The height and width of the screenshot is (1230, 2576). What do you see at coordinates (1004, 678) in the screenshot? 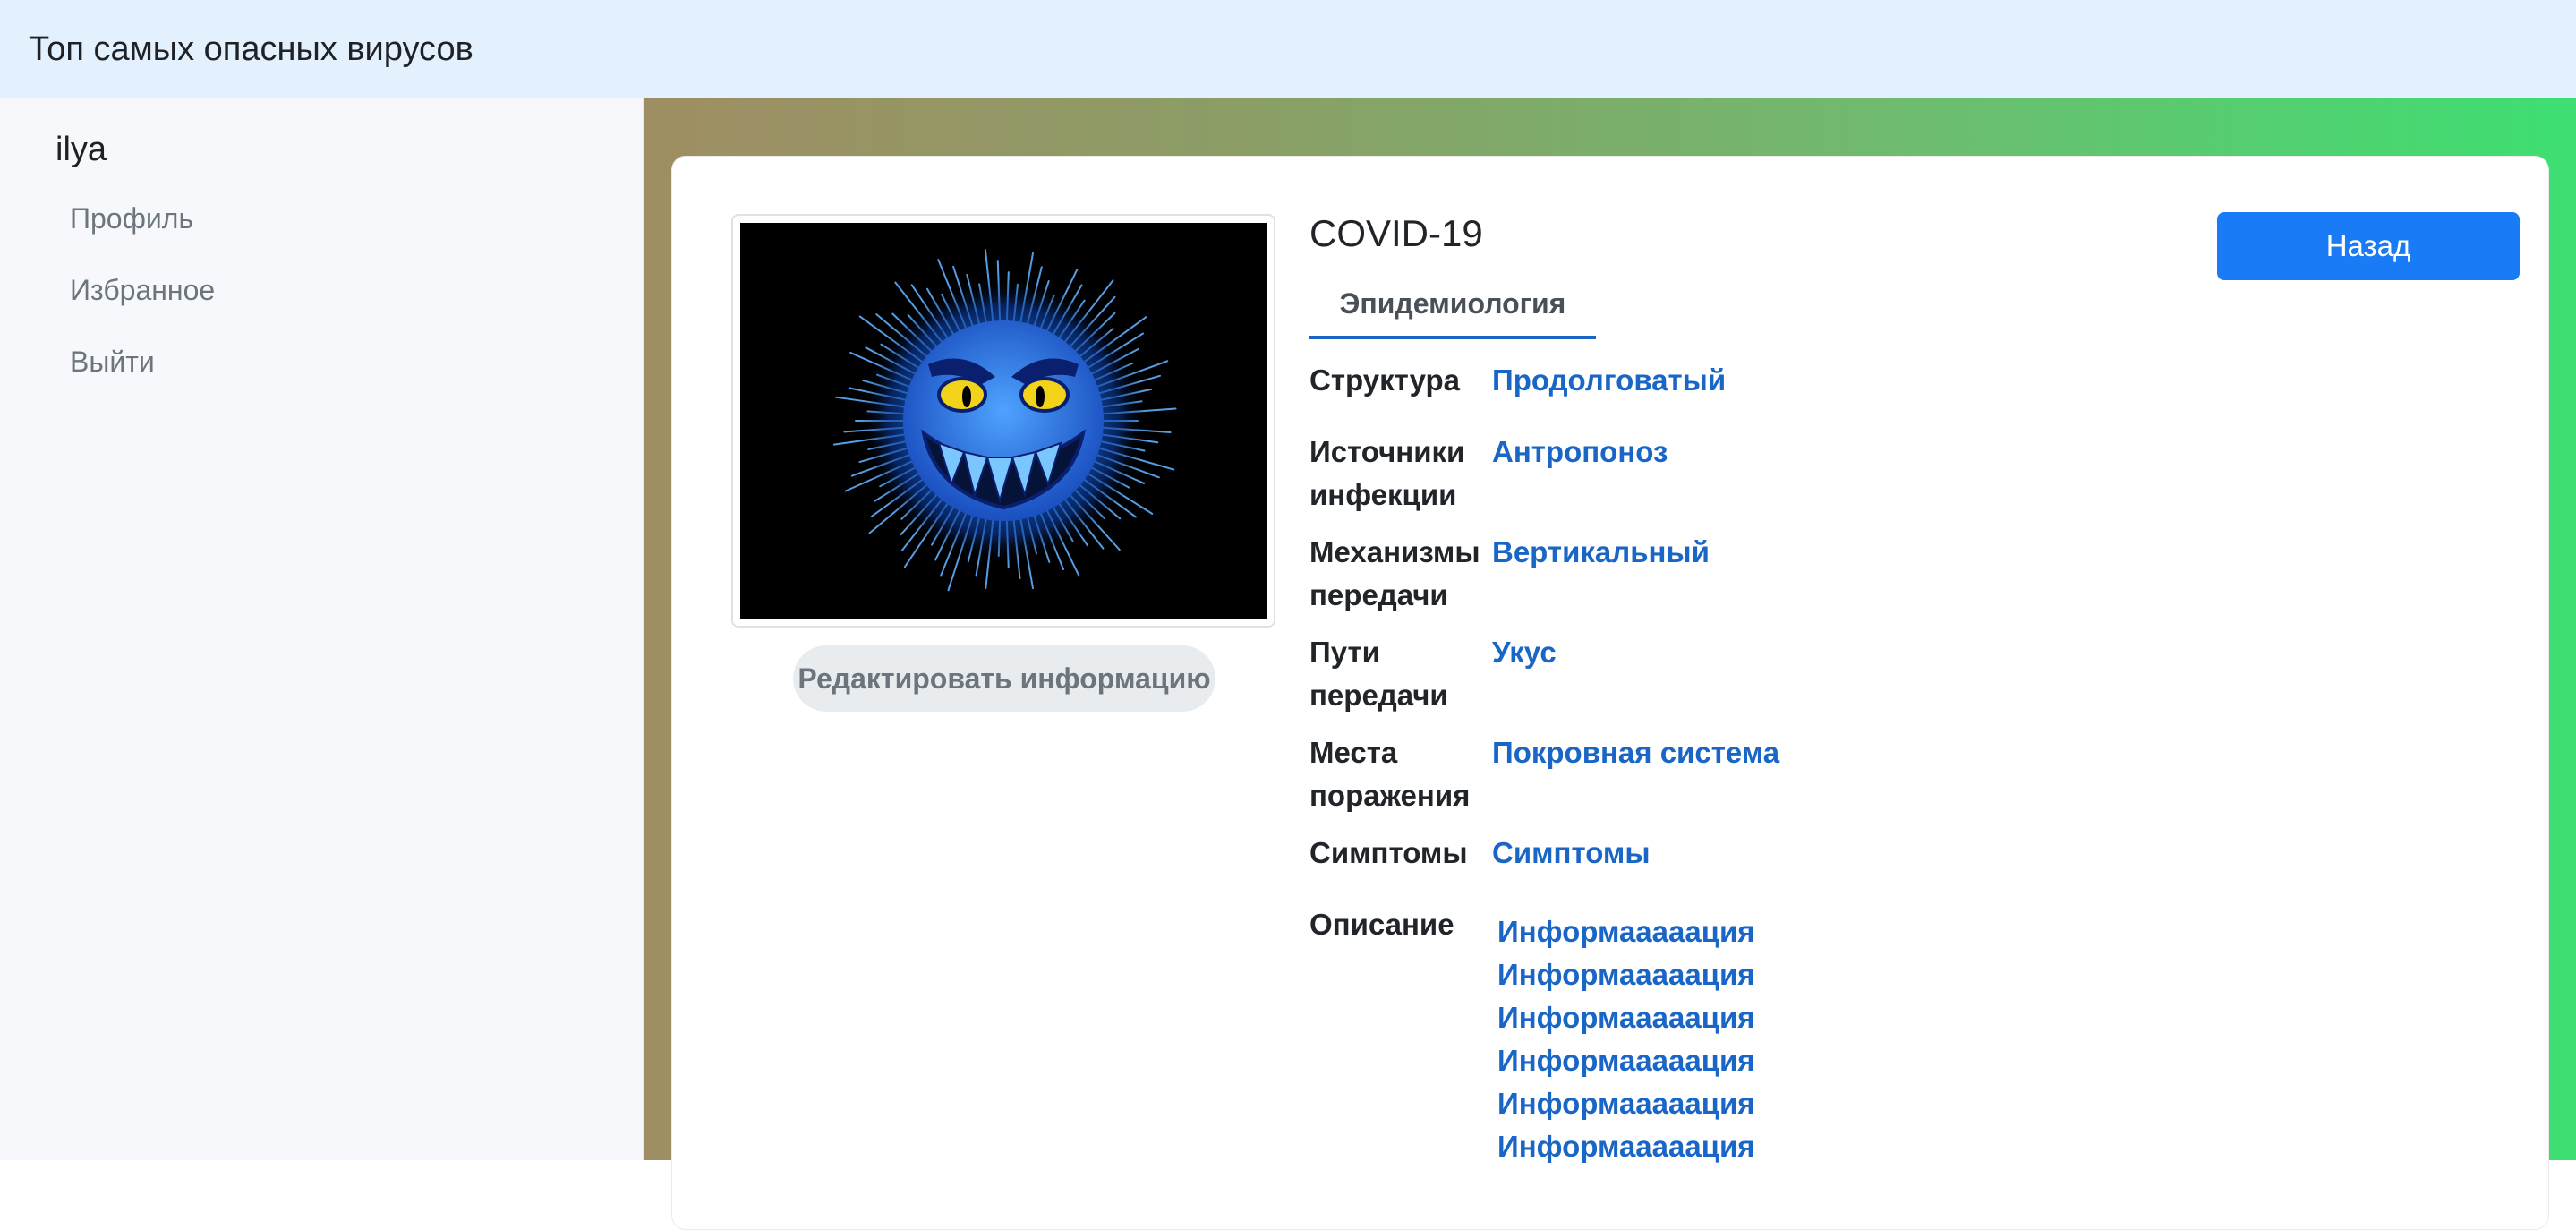
I see `edit-info-button: Редактировать информацию` at bounding box center [1004, 678].